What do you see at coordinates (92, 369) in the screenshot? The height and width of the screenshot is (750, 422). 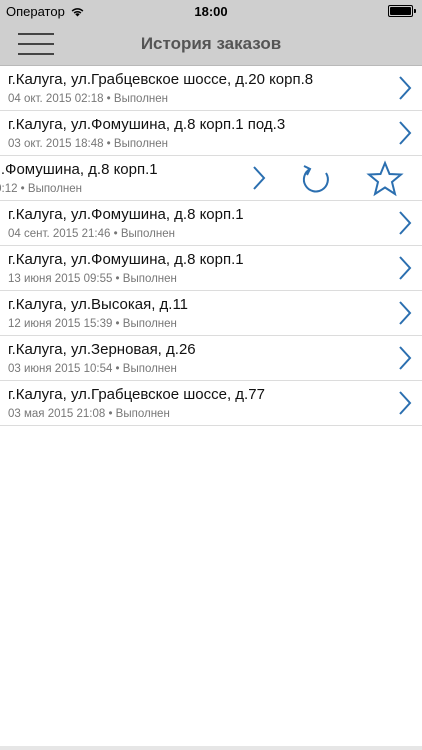 I see `order-meta: 03 июня 2015 10:54 • Выполнен` at bounding box center [92, 369].